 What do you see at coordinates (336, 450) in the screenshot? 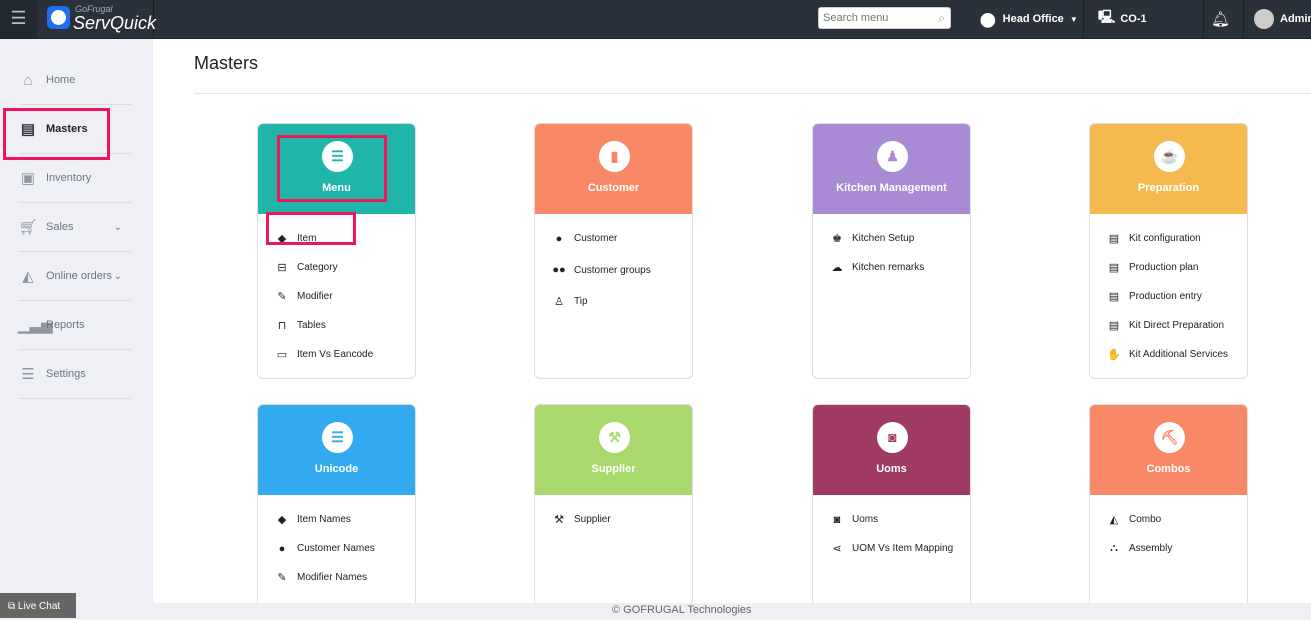
I see `card-header: ☰ Unicode` at bounding box center [336, 450].